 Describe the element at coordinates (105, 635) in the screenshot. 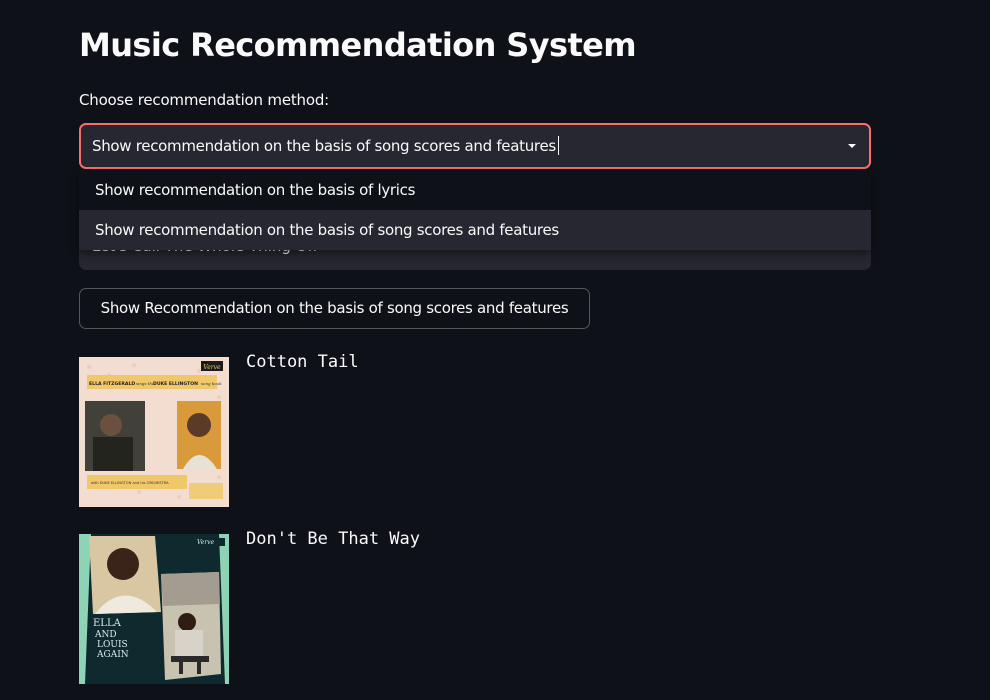

I see `cover-text-line2: AND` at that location.